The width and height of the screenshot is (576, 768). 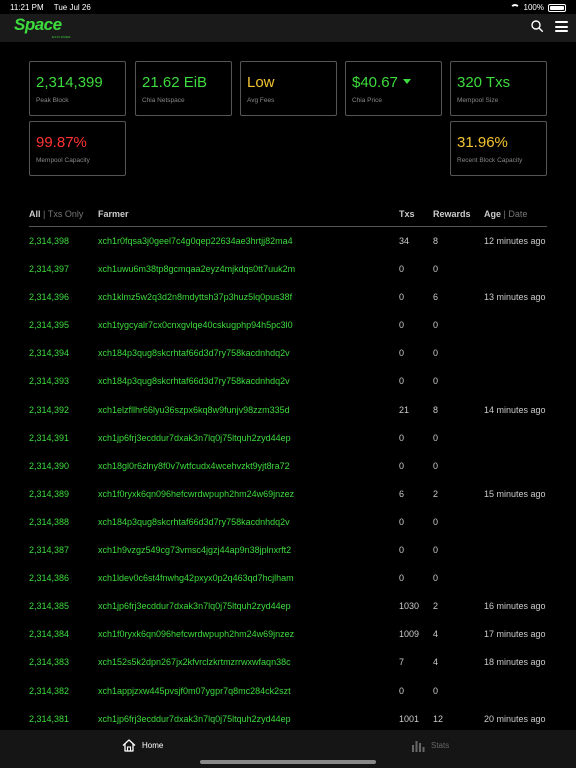 What do you see at coordinates (49, 522) in the screenshot?
I see `block-number: 2,314,388` at bounding box center [49, 522].